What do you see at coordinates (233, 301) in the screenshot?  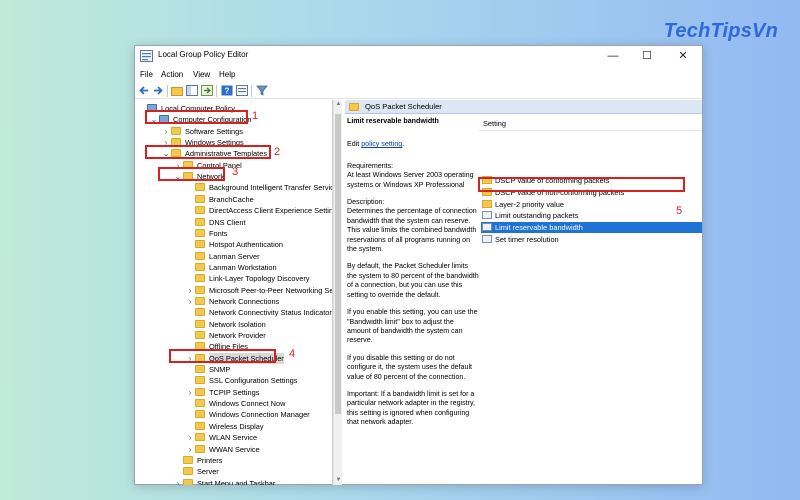 I see `tree-node: › Network Connections` at bounding box center [233, 301].